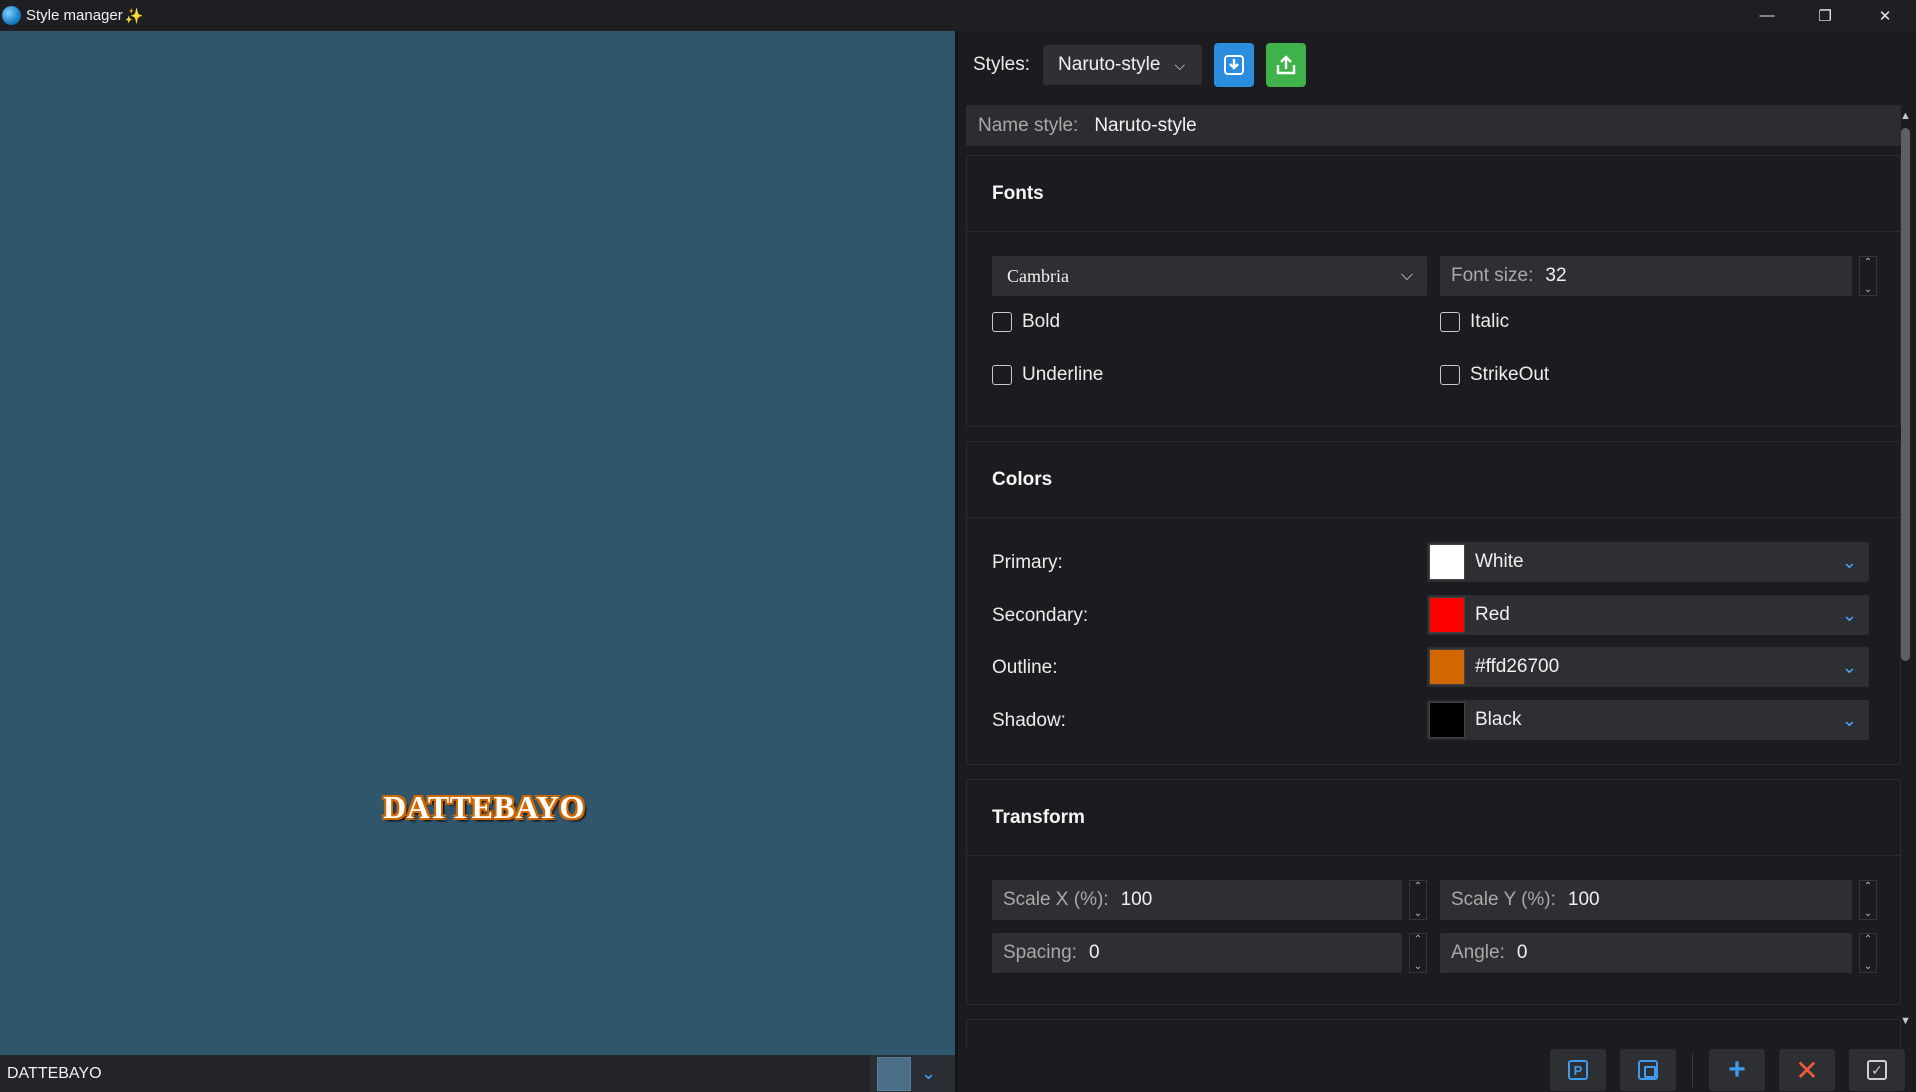 This screenshot has width=1916, height=1092. I want to click on font-size-label: Font size:, so click(1492, 275).